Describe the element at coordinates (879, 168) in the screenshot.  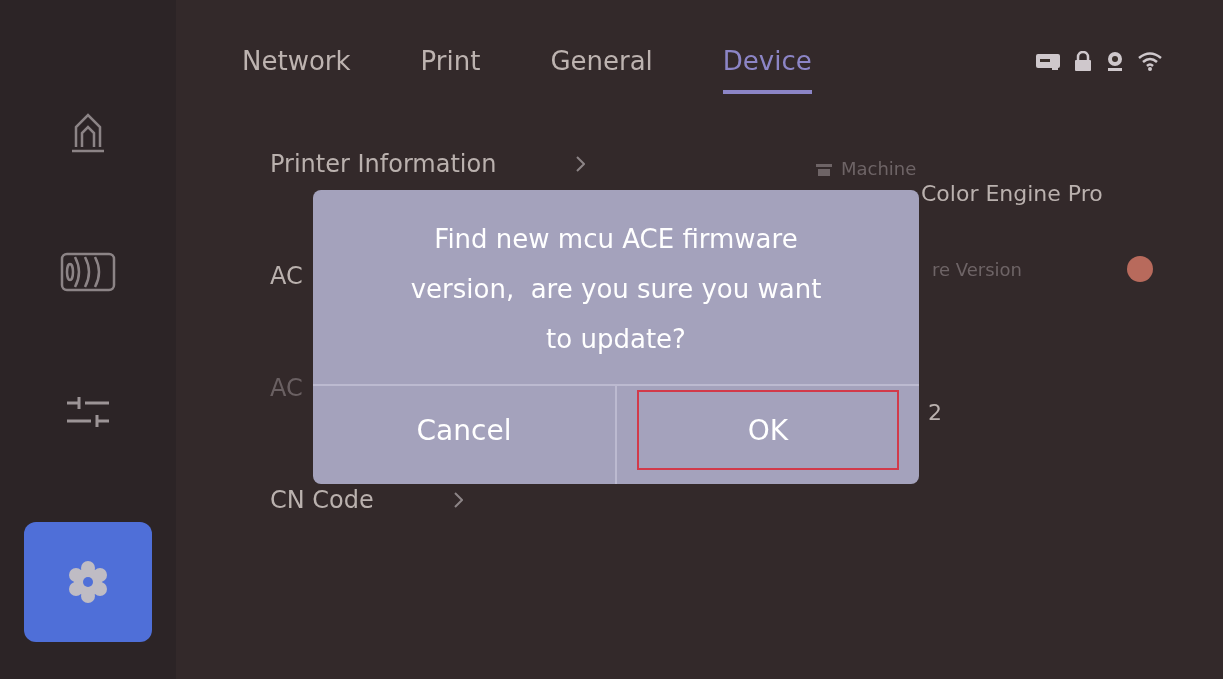
I see `info-label: Machine` at that location.